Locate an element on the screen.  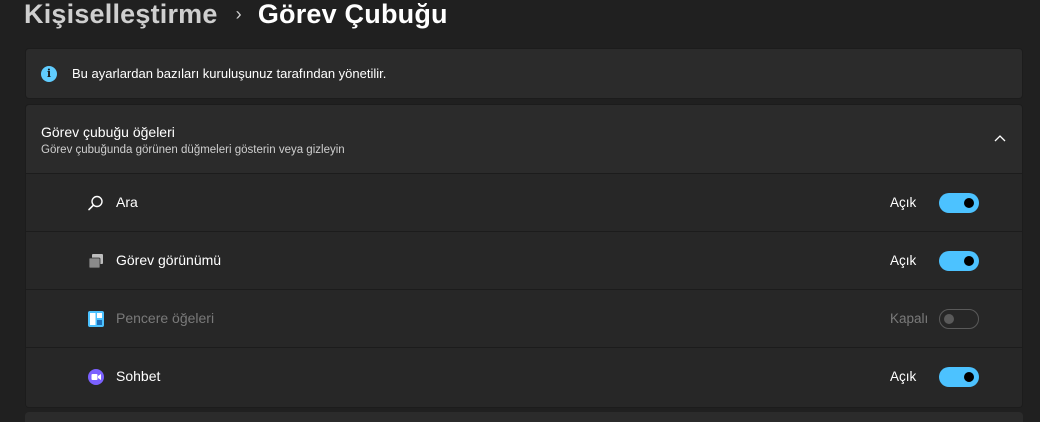
task-view-icon is located at coordinates (96, 261).